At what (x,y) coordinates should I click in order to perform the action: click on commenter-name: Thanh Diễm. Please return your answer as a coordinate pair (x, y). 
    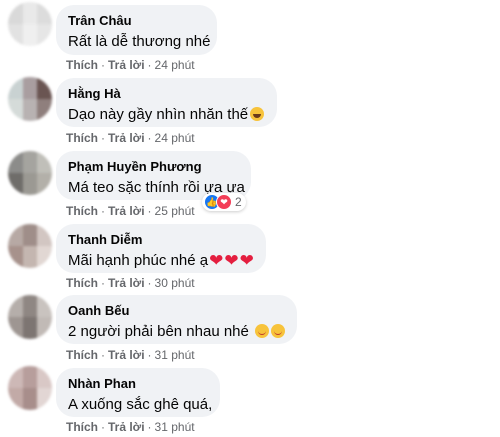
    Looking at the image, I should click on (161, 240).